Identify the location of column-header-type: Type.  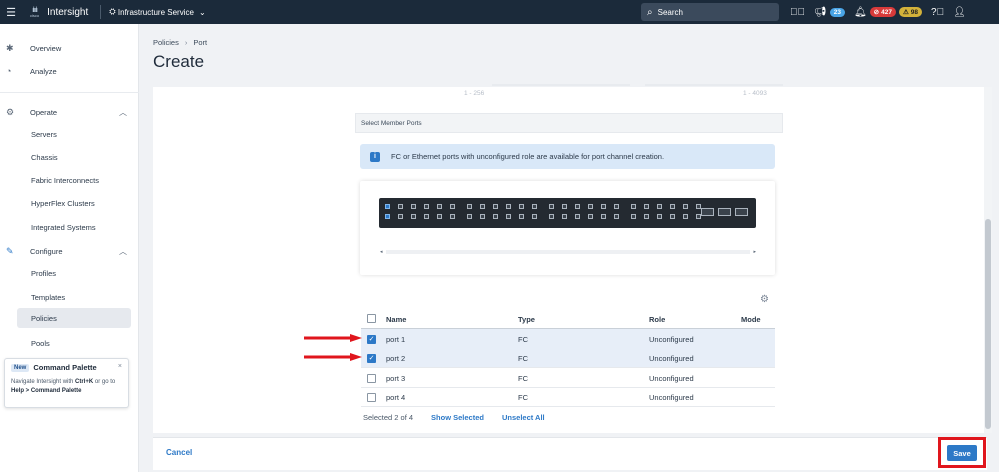
(526, 319).